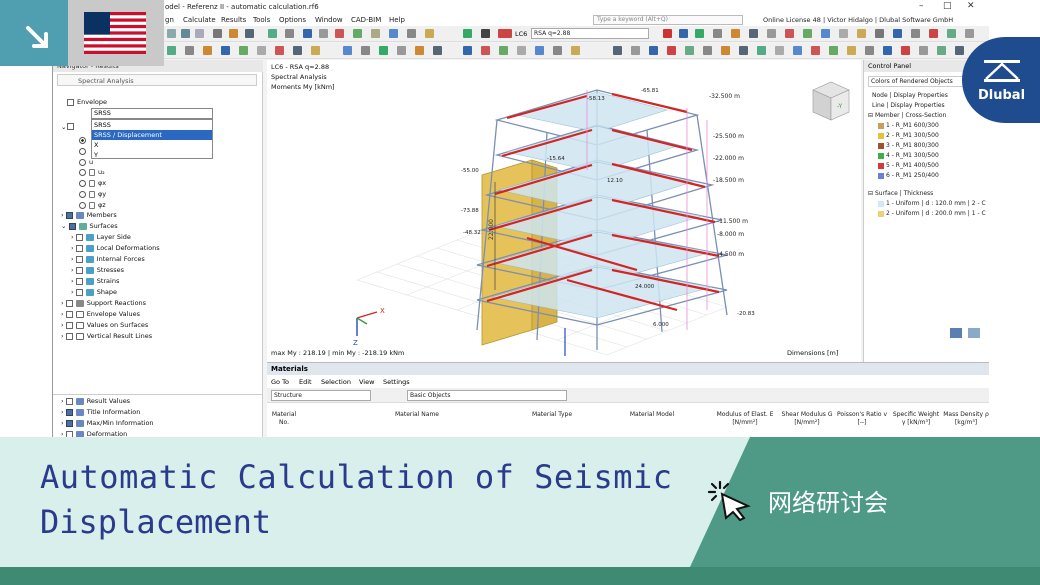 The height and width of the screenshot is (585, 1040). I want to click on tree-item-result-values: › Result Values, so click(95, 401).